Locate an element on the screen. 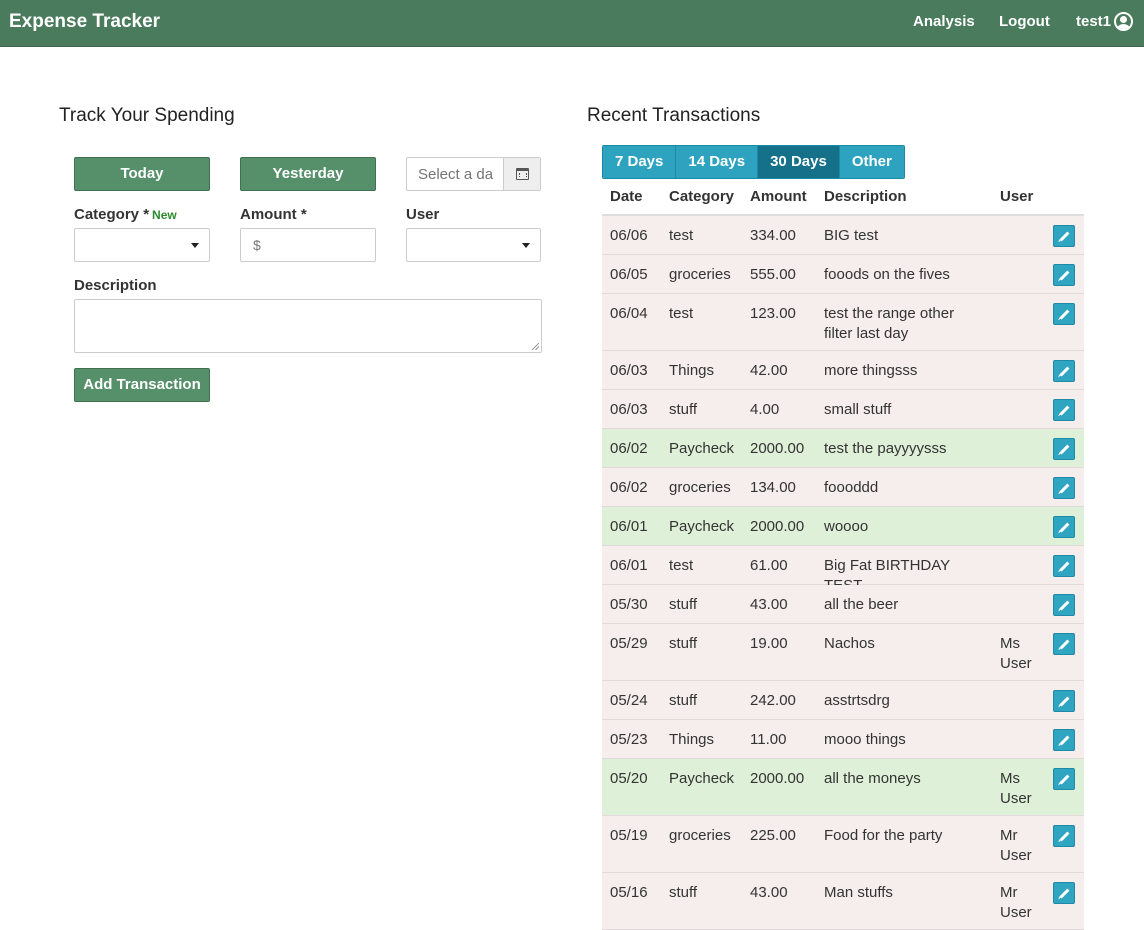  cell-description: all the beer is located at coordinates (861, 604).